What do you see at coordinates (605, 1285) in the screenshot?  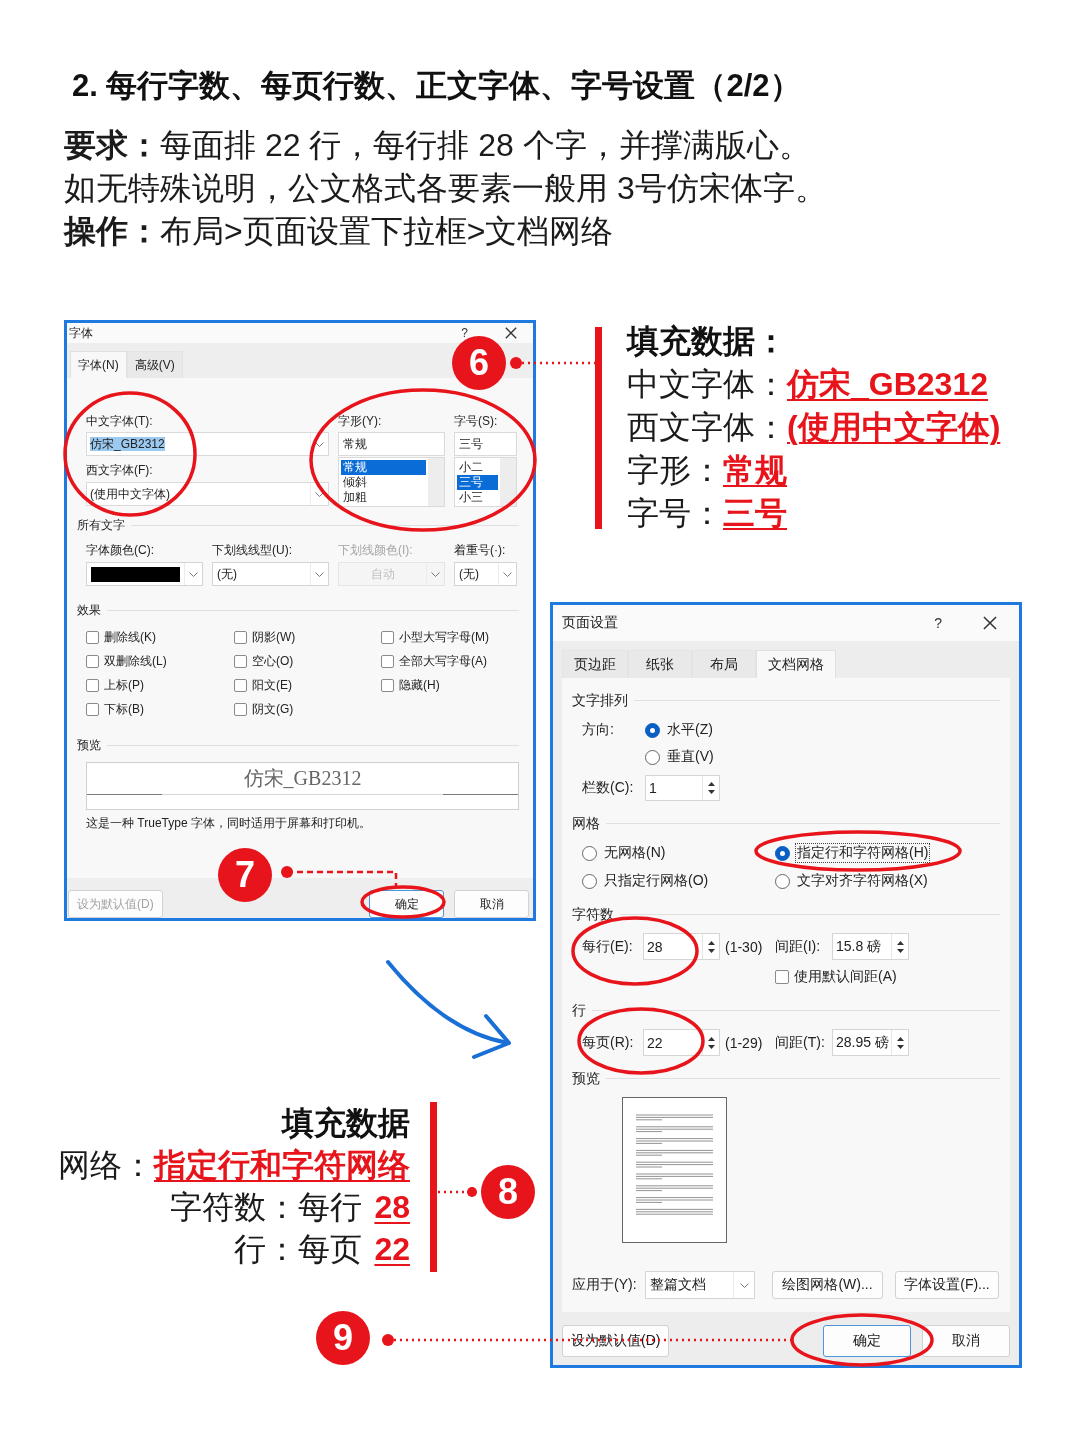 I see `field-label: 应用于(Y):` at bounding box center [605, 1285].